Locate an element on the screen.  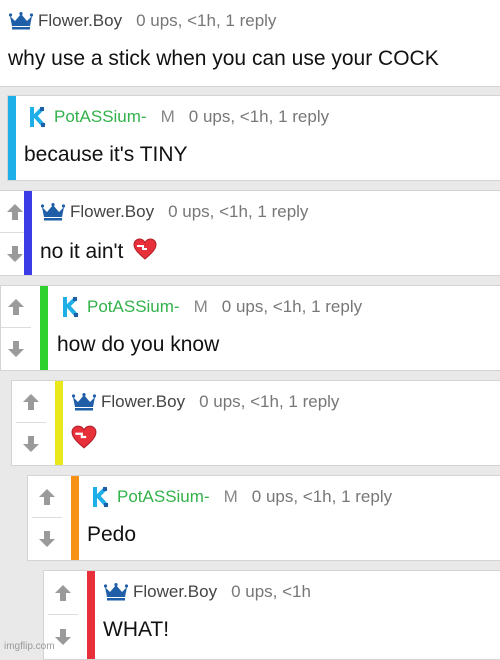
comment-text: Pedo is located at coordinates (112, 534).